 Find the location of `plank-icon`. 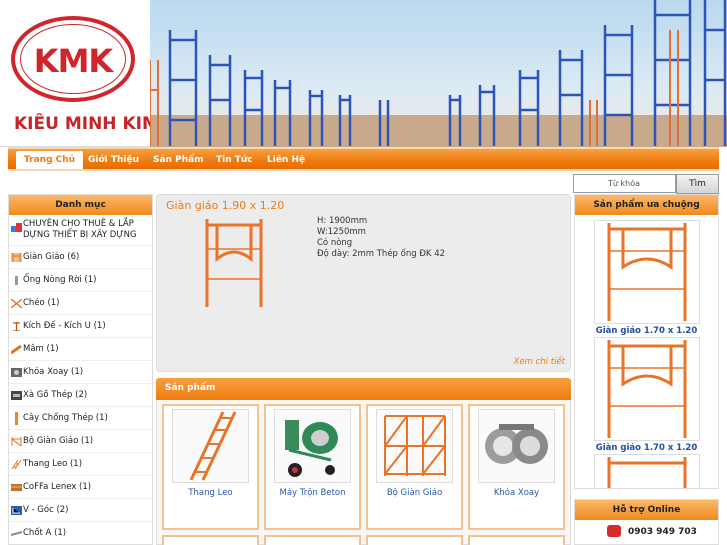

plank-icon is located at coordinates (16, 349).